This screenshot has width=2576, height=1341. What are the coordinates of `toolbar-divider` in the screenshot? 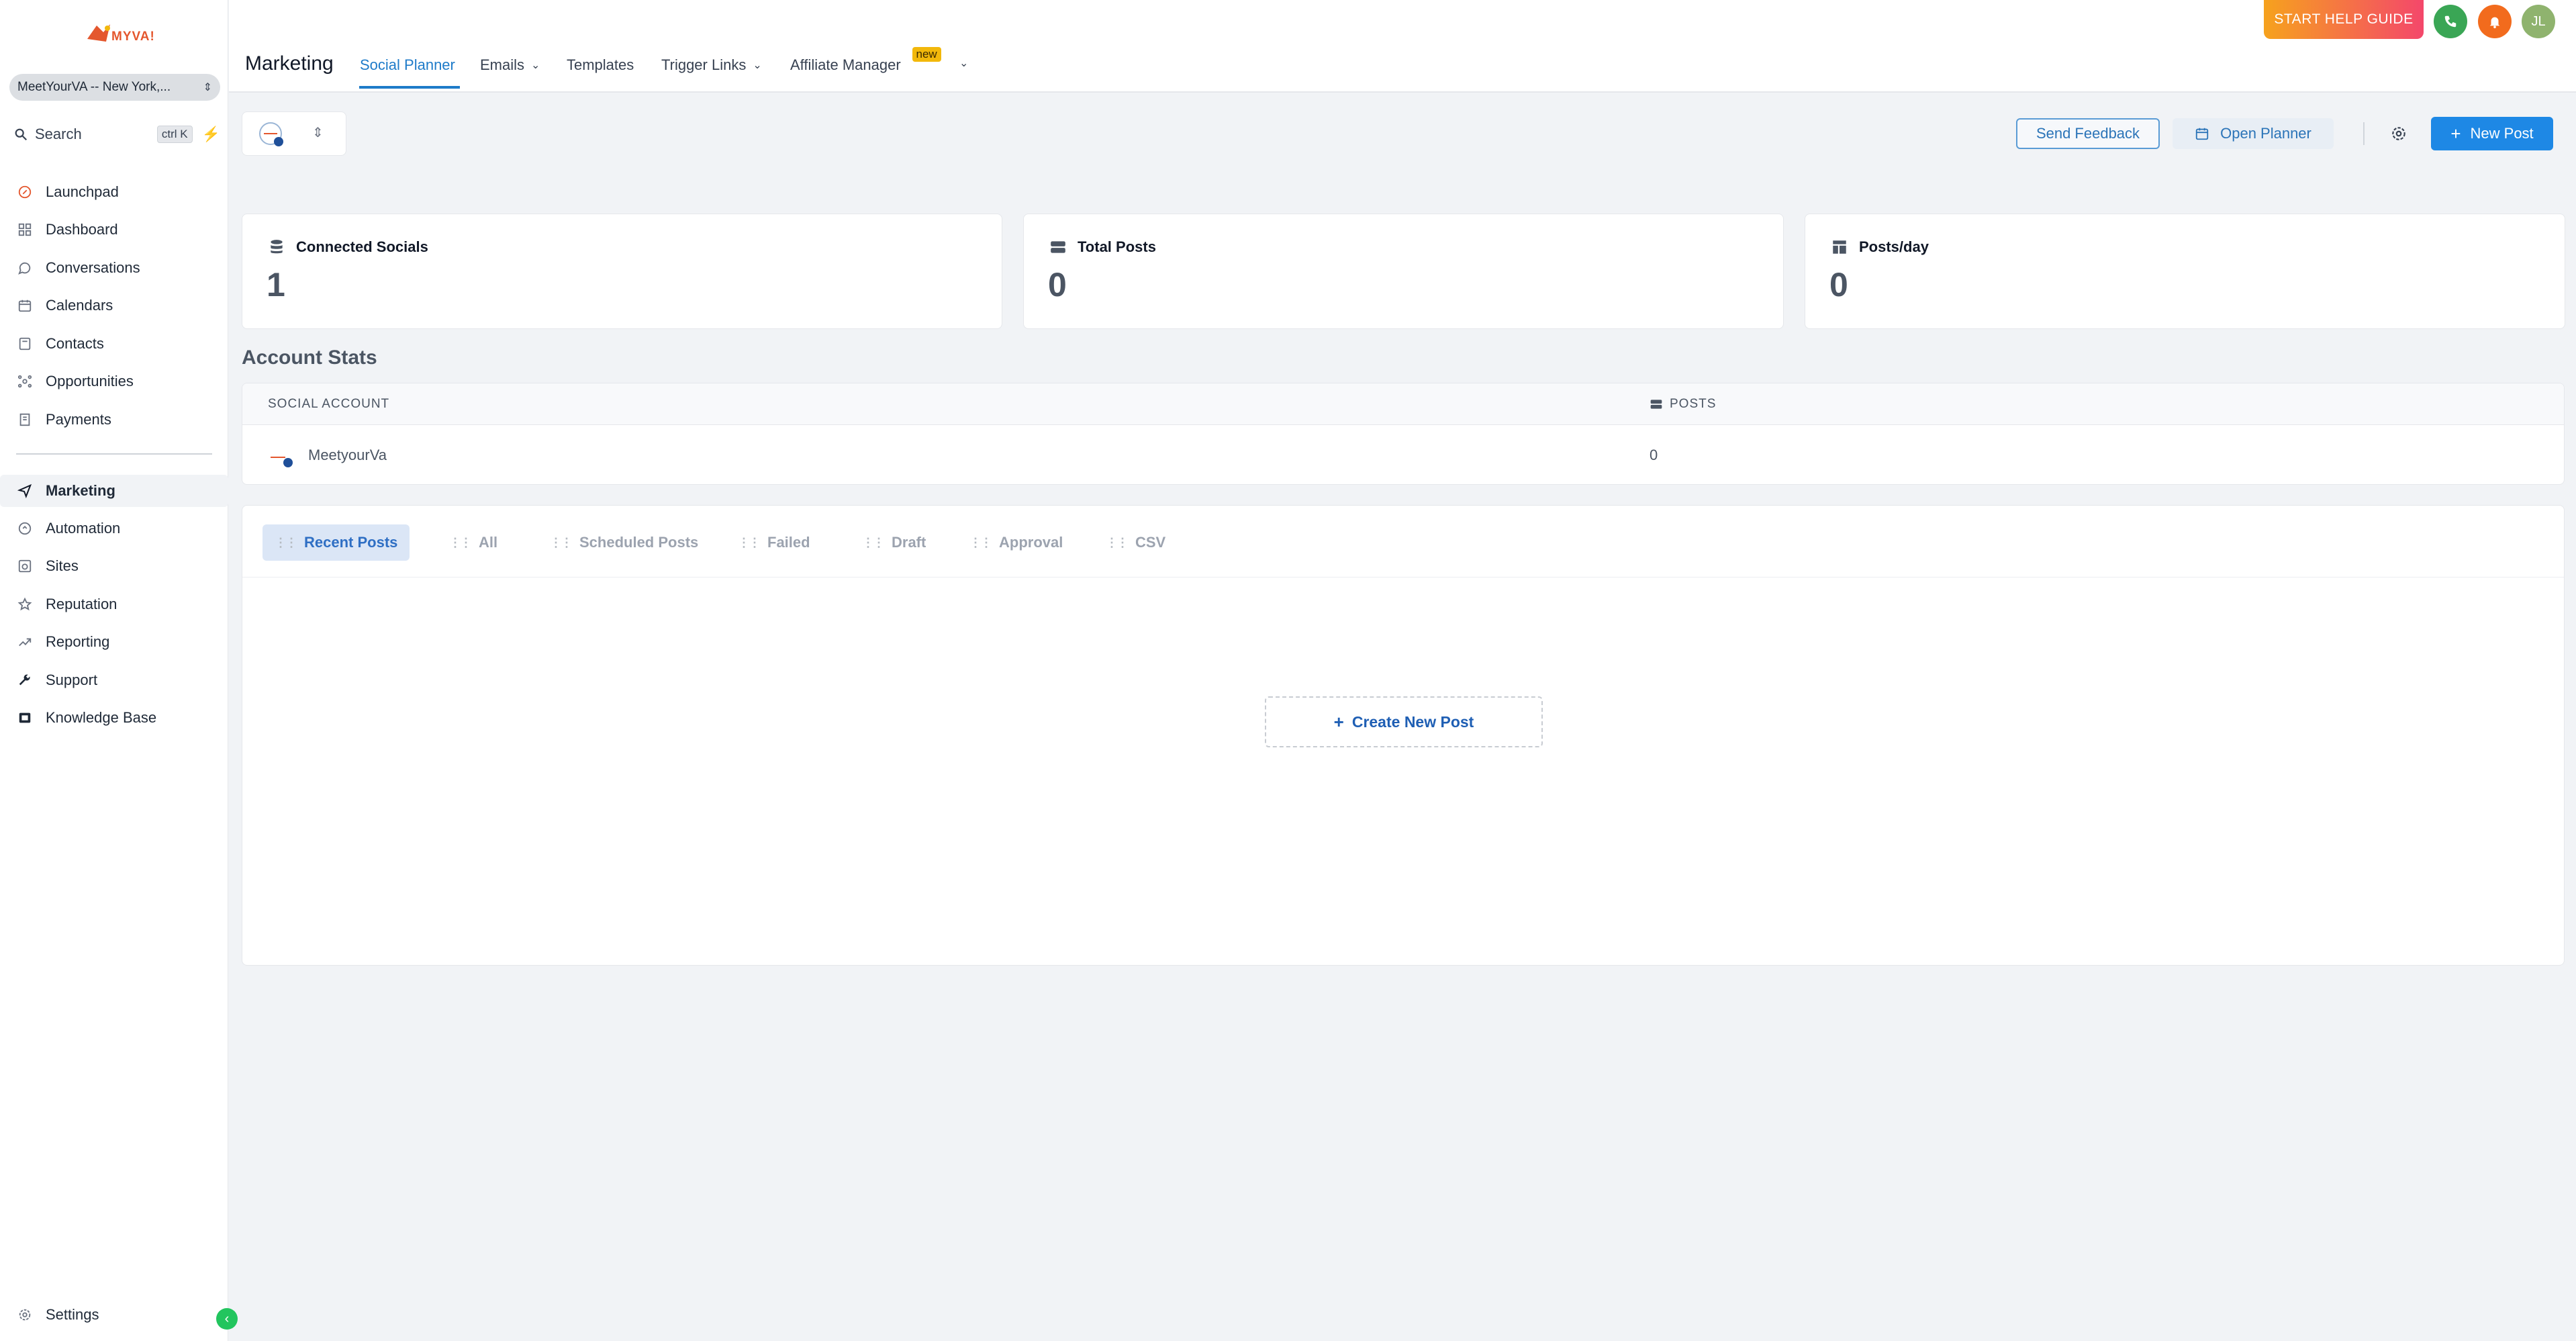 It's located at (2364, 133).